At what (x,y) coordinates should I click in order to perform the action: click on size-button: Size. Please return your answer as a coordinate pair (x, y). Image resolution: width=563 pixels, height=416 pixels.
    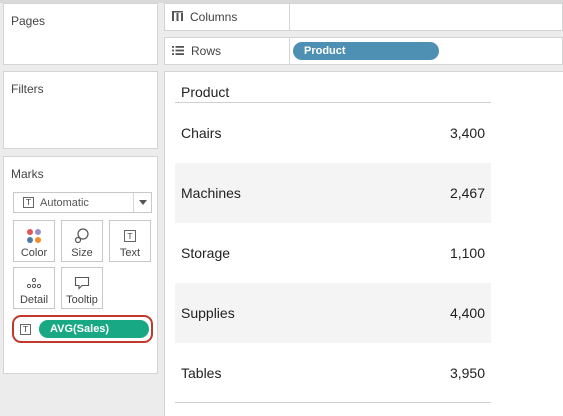
    Looking at the image, I should click on (82, 241).